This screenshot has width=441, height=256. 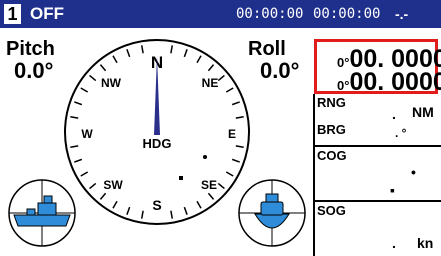 I want to click on position-box: 0°00. 0000N 0°00. 0000E, so click(x=377, y=68).